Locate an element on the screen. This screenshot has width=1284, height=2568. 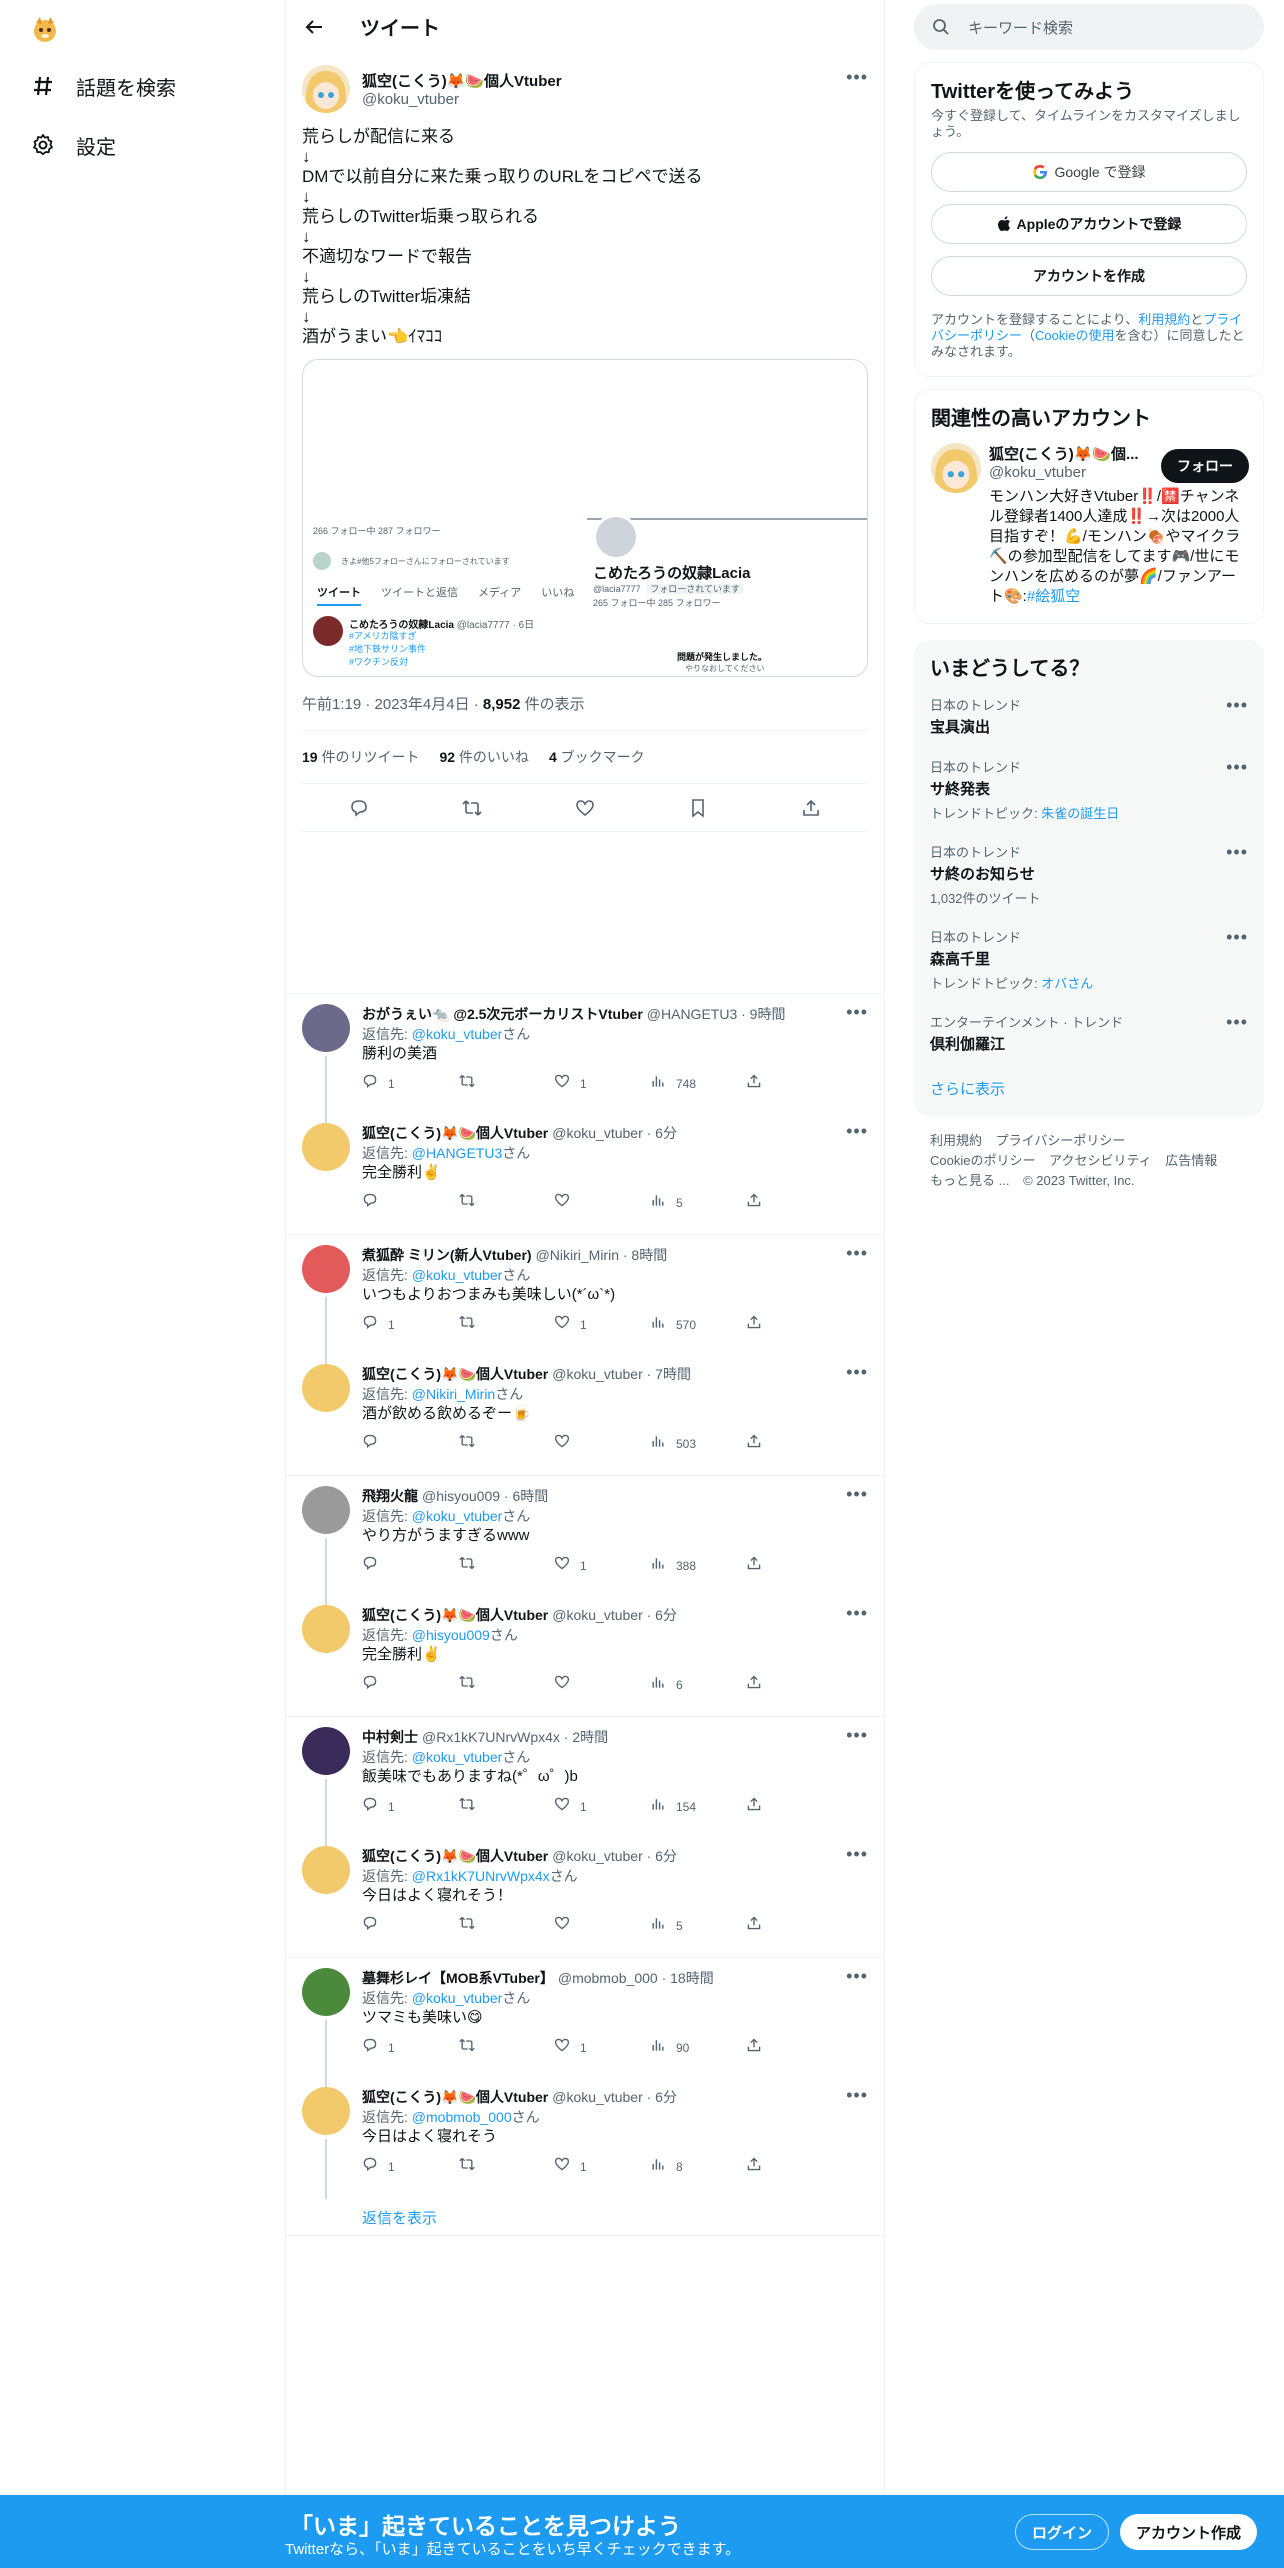
like-stat: 92 件のいいね is located at coordinates (483, 757).